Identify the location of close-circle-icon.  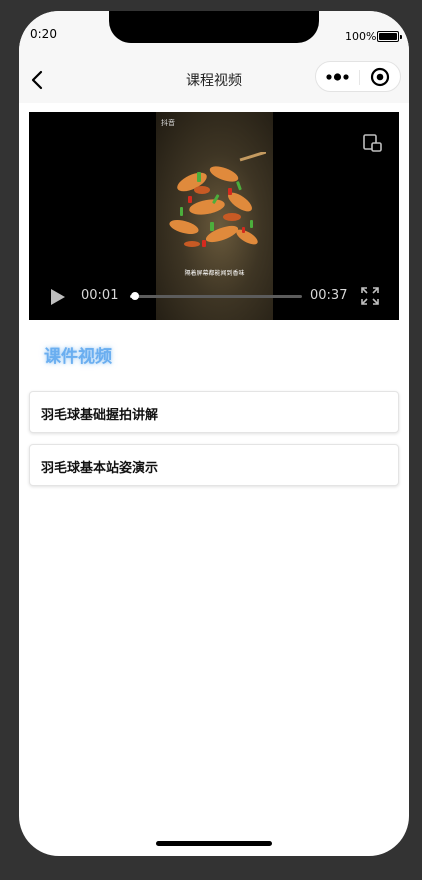
(380, 76).